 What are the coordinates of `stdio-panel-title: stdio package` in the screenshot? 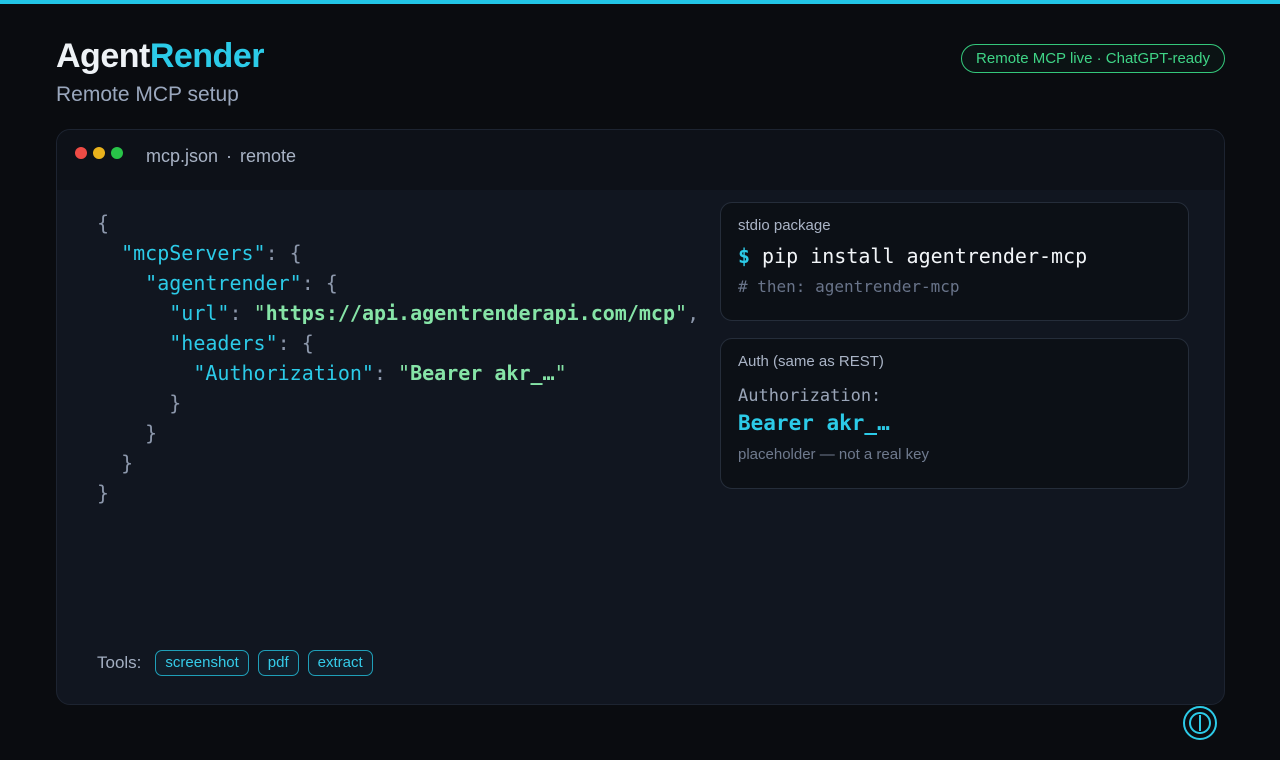 It's located at (784, 225).